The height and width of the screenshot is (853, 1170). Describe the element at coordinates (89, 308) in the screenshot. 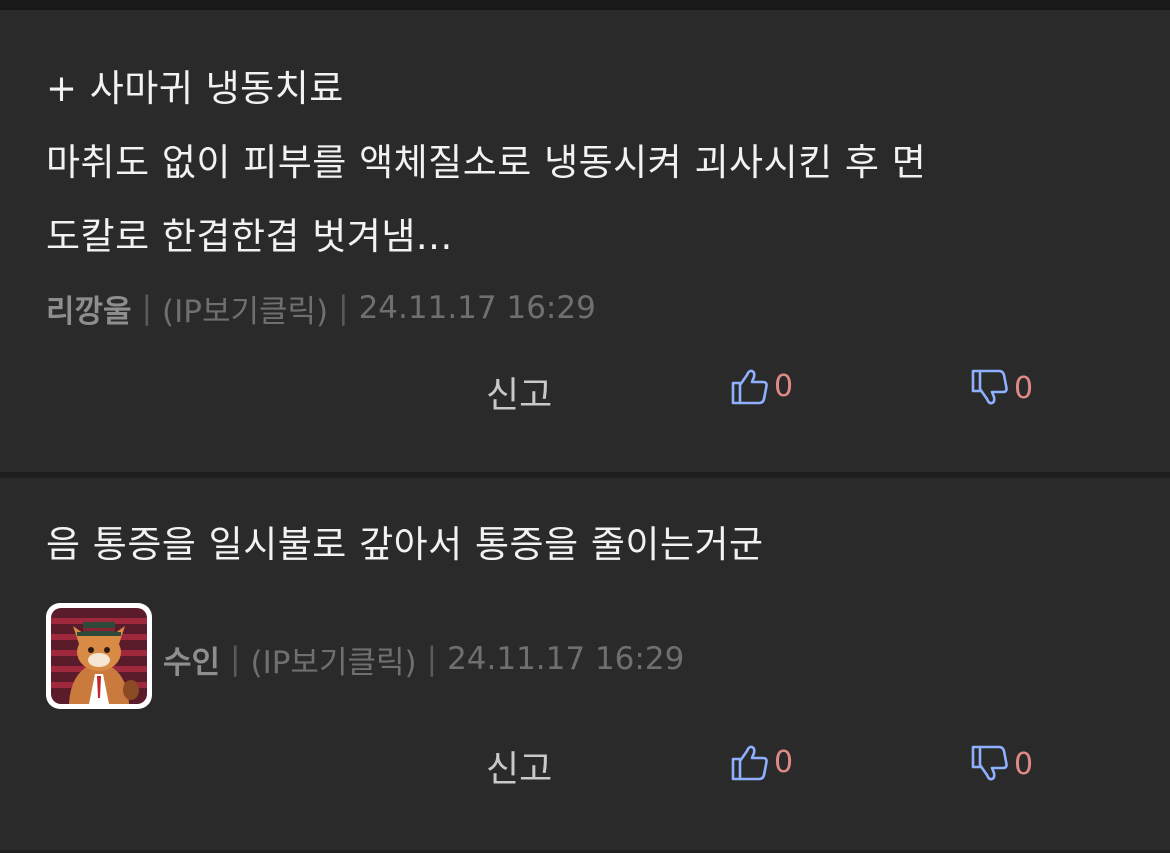

I see `comment-author: 리깡울` at that location.